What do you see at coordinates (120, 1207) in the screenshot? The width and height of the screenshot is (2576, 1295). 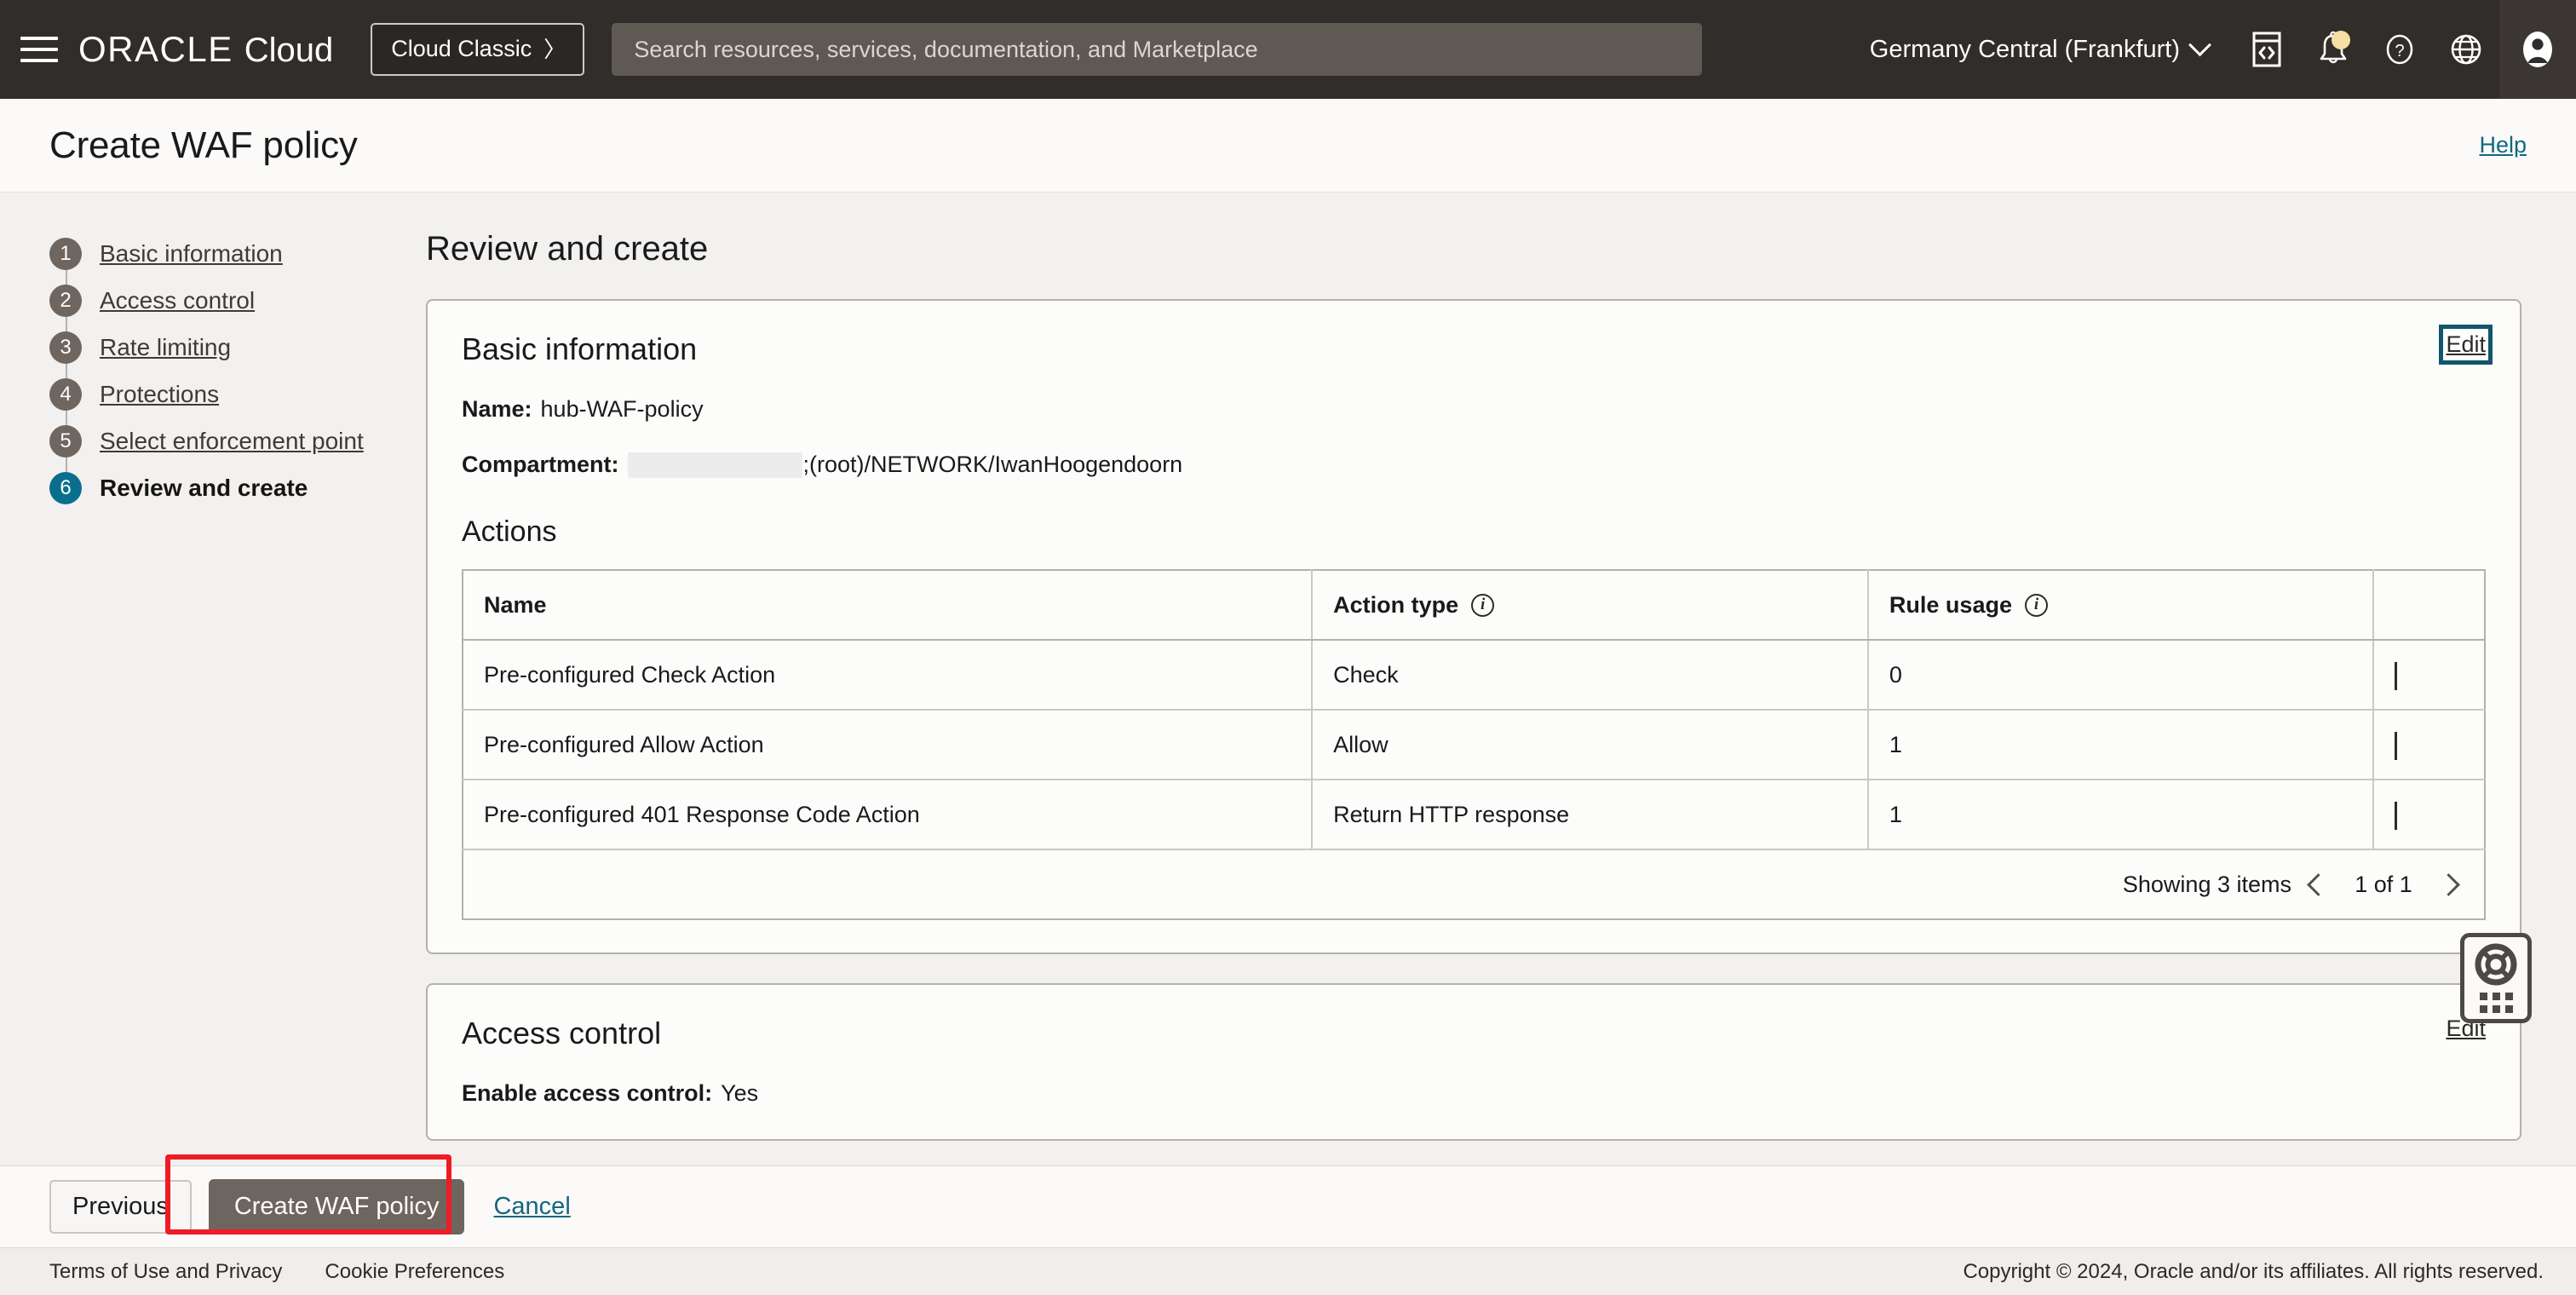 I see `previous-button: Previous` at bounding box center [120, 1207].